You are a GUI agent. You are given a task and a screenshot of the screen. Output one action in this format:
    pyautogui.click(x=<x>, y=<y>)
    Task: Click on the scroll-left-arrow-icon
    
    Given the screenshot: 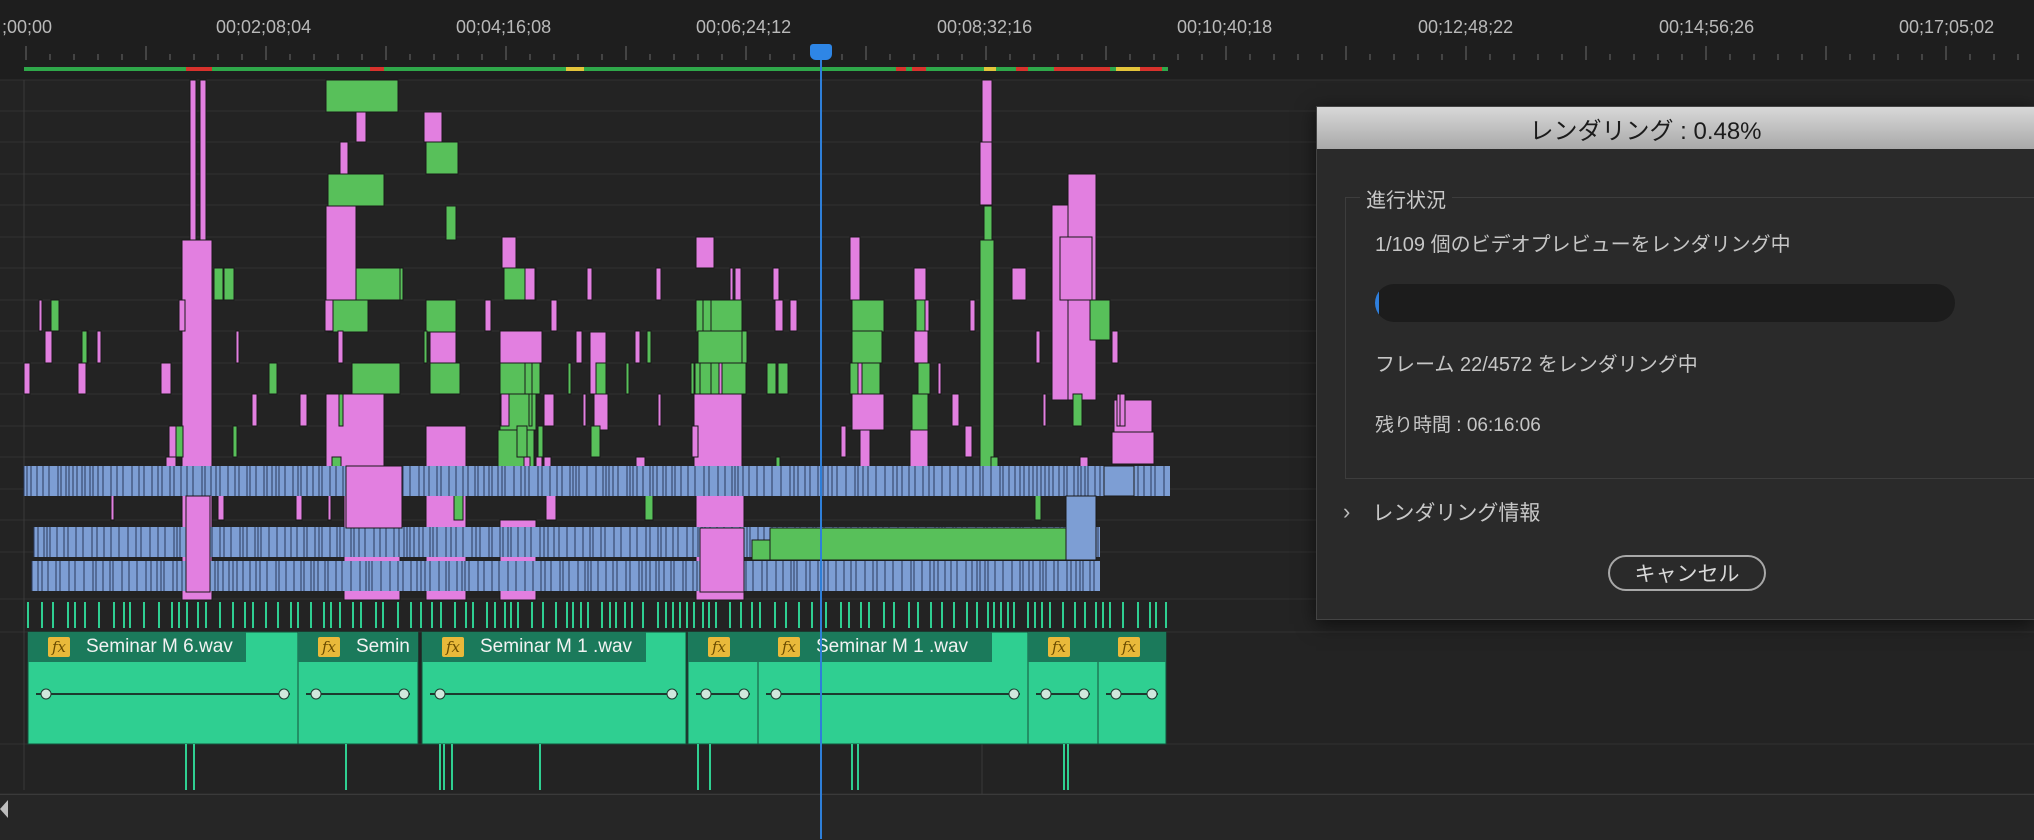 What is the action you would take?
    pyautogui.click(x=4, y=809)
    